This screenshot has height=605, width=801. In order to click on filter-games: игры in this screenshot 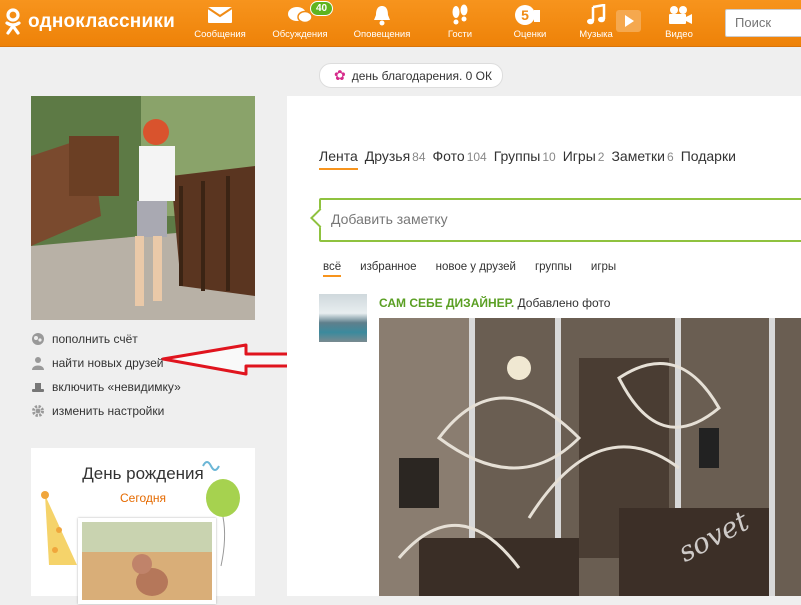, I will do `click(603, 269)`.